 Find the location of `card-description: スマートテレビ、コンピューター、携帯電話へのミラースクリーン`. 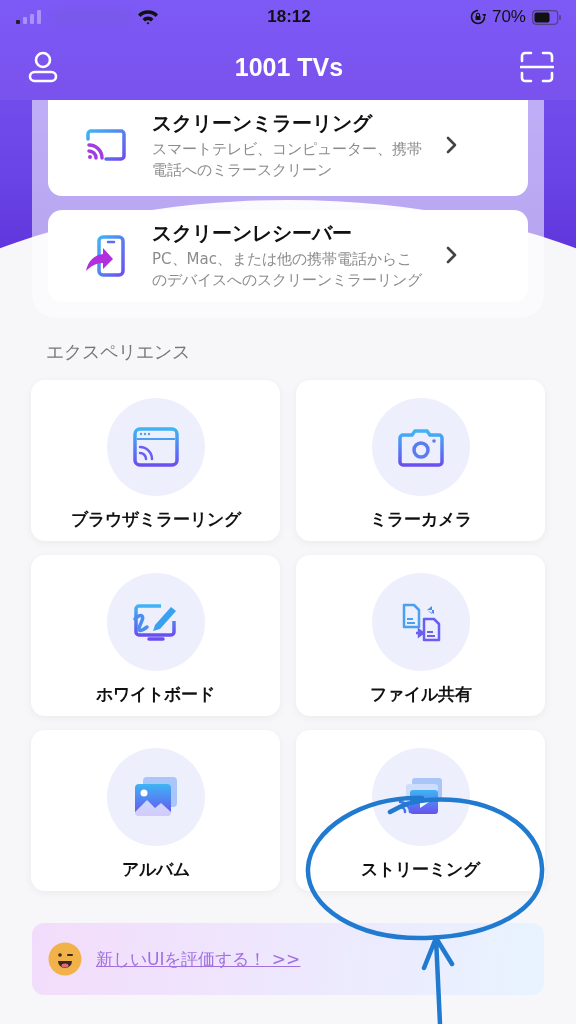

card-description: スマートテレビ、コンピューター、携帯電話へのミラースクリーン is located at coordinates (287, 159).